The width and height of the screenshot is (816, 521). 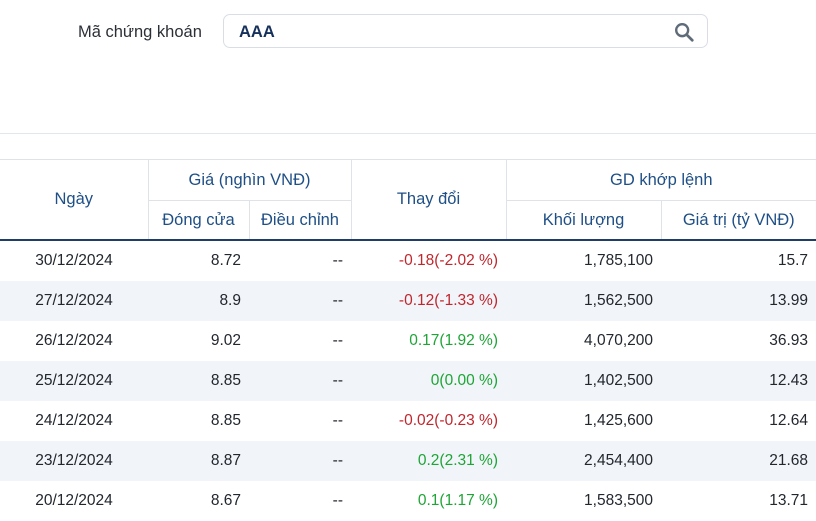 I want to click on cell-date: 23/12/2024, so click(x=74, y=461).